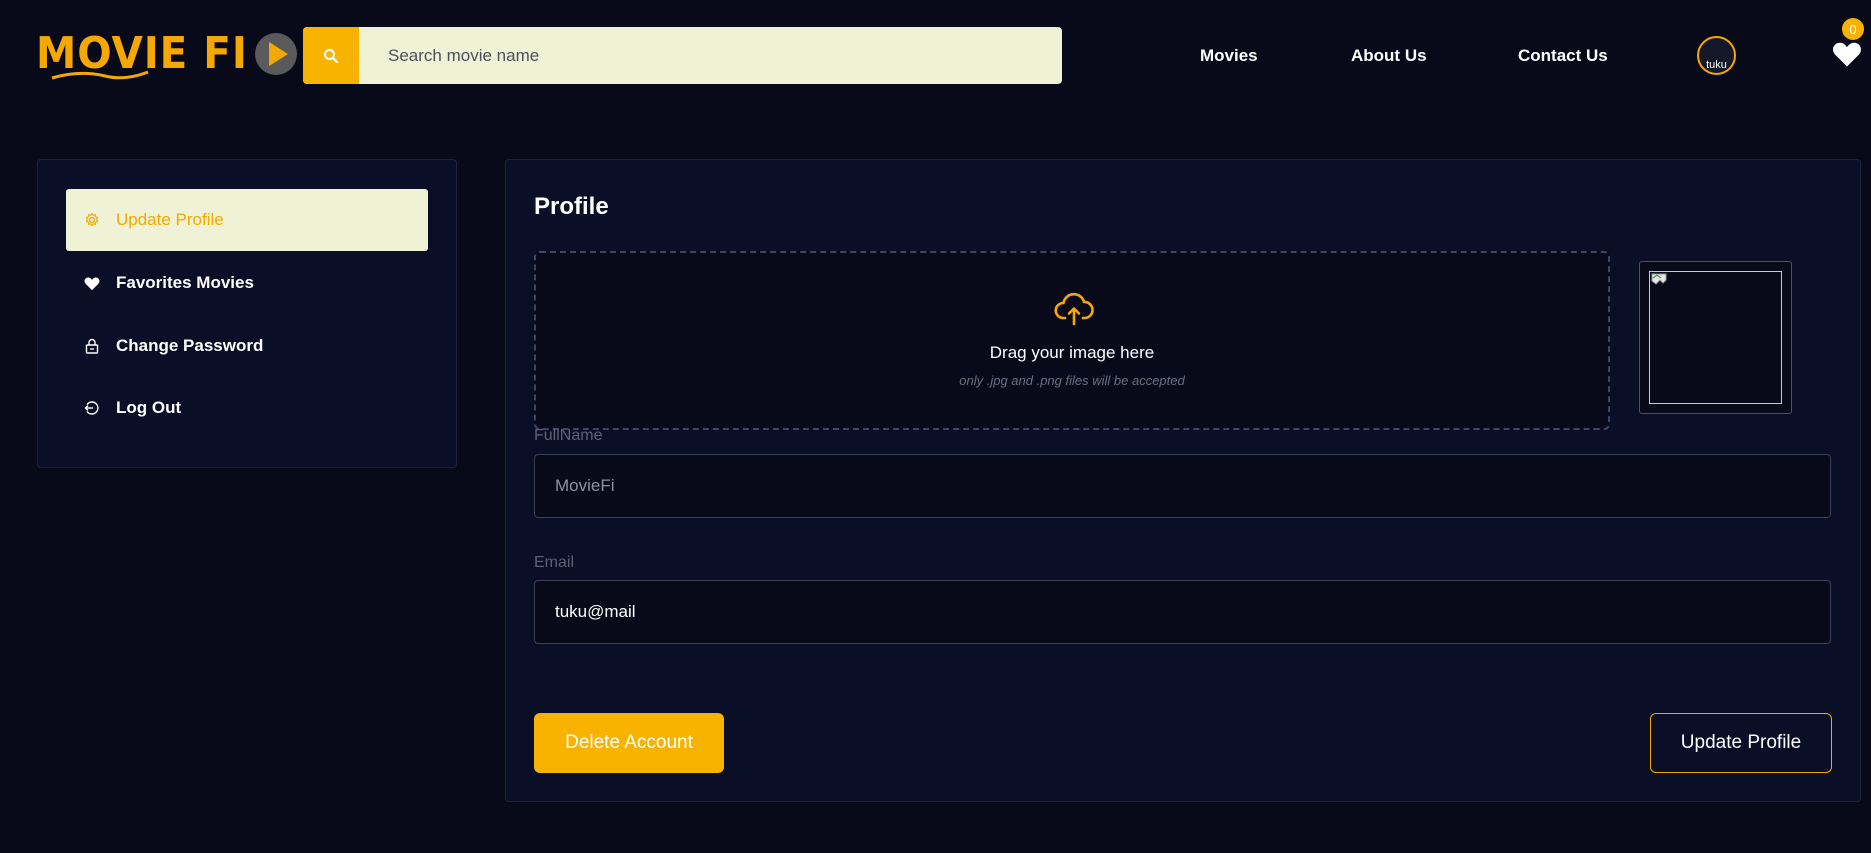 This screenshot has width=1871, height=853. Describe the element at coordinates (100, 75) in the screenshot. I see `logo-swoosh` at that location.